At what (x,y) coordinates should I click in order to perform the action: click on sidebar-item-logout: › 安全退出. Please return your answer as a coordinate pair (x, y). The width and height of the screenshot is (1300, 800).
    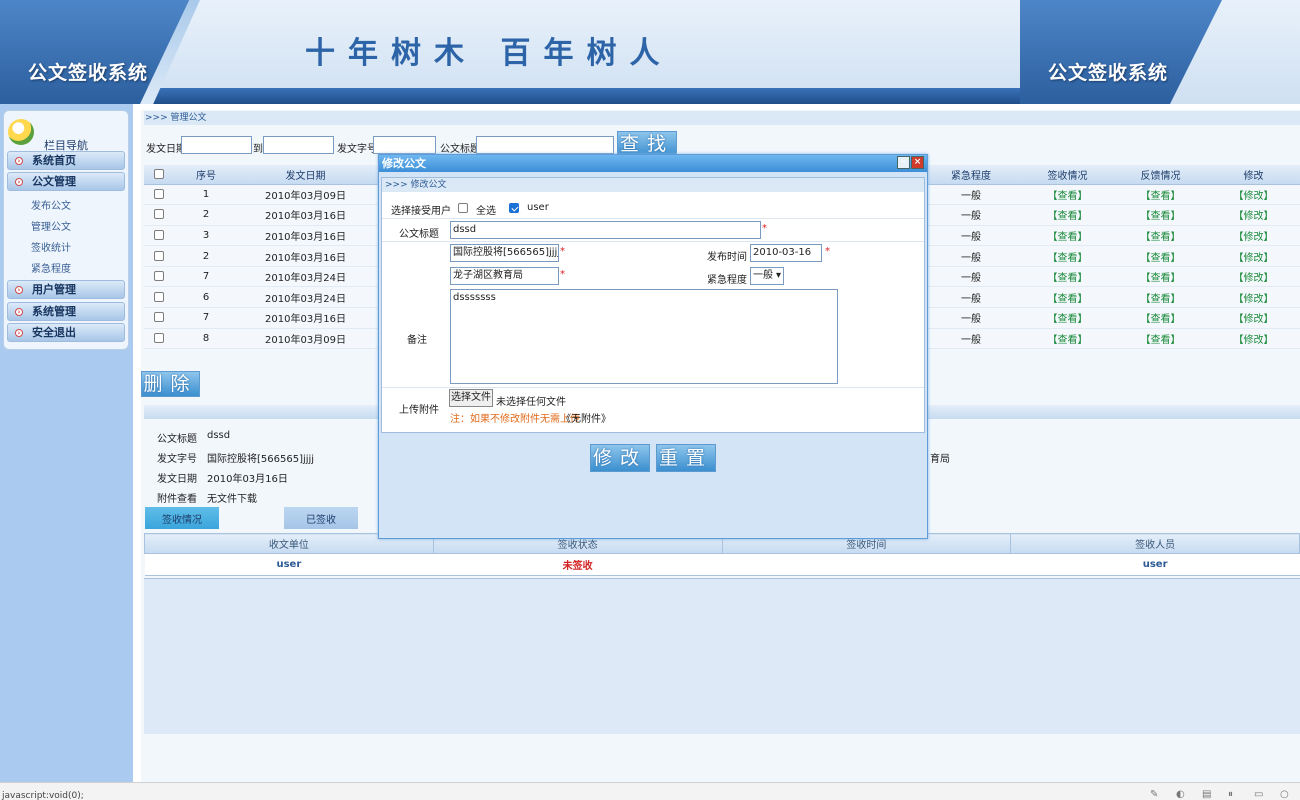
    Looking at the image, I should click on (66, 332).